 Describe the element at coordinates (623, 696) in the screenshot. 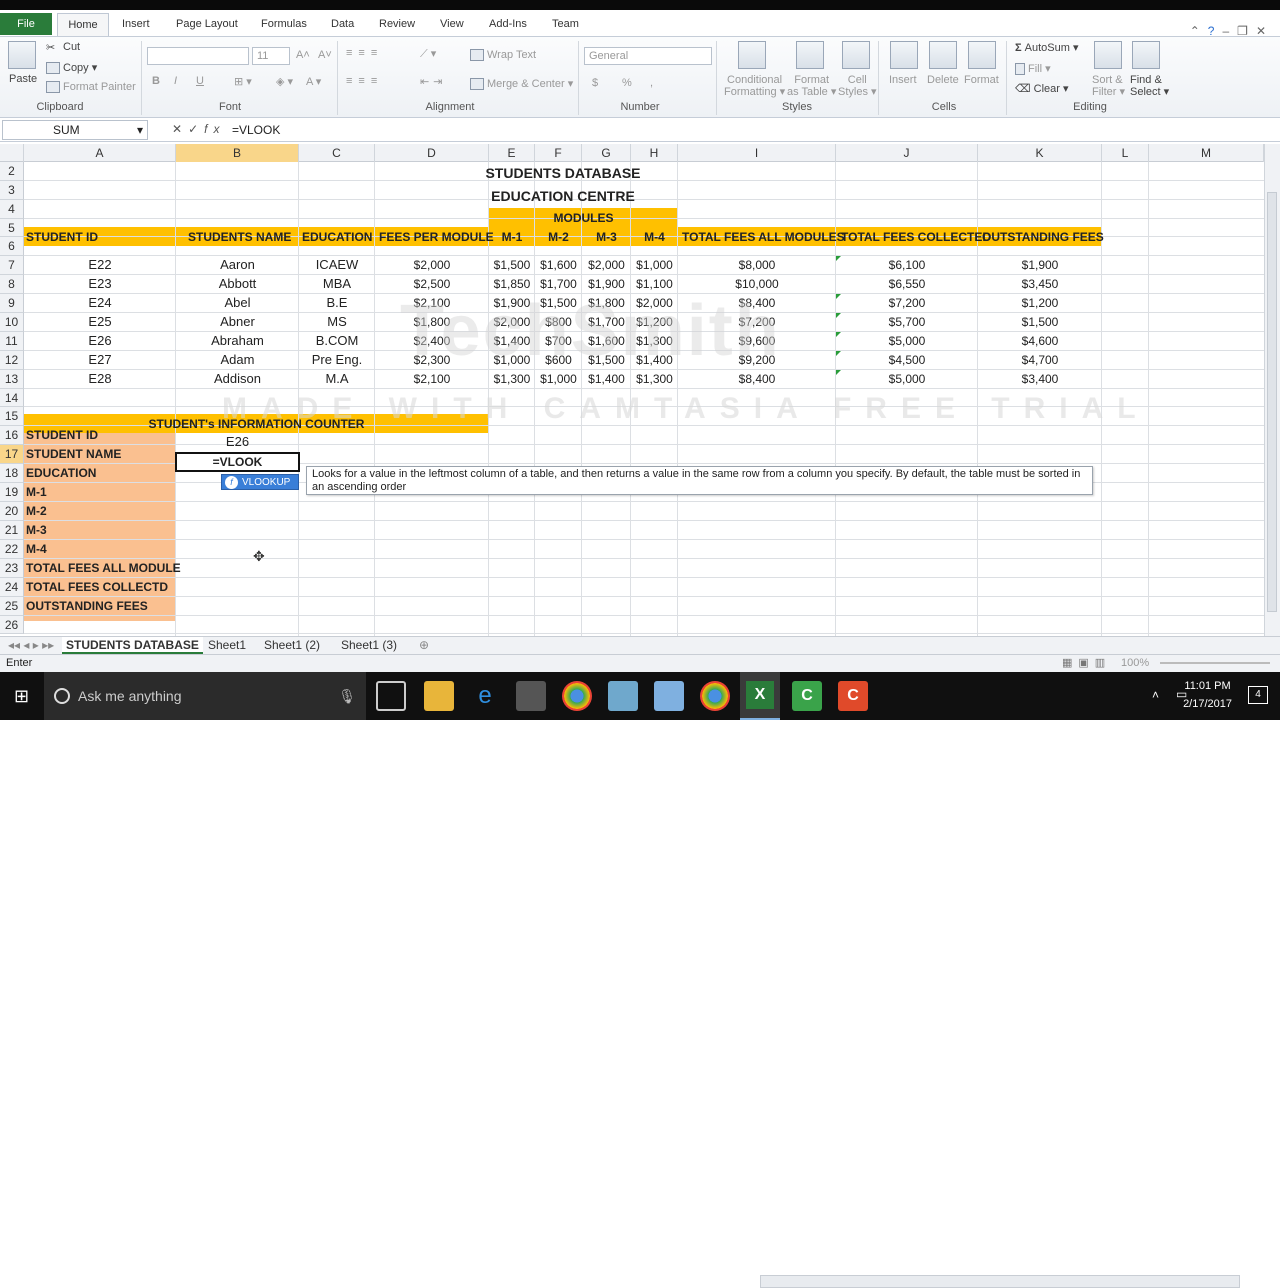

I see `app-icon` at that location.